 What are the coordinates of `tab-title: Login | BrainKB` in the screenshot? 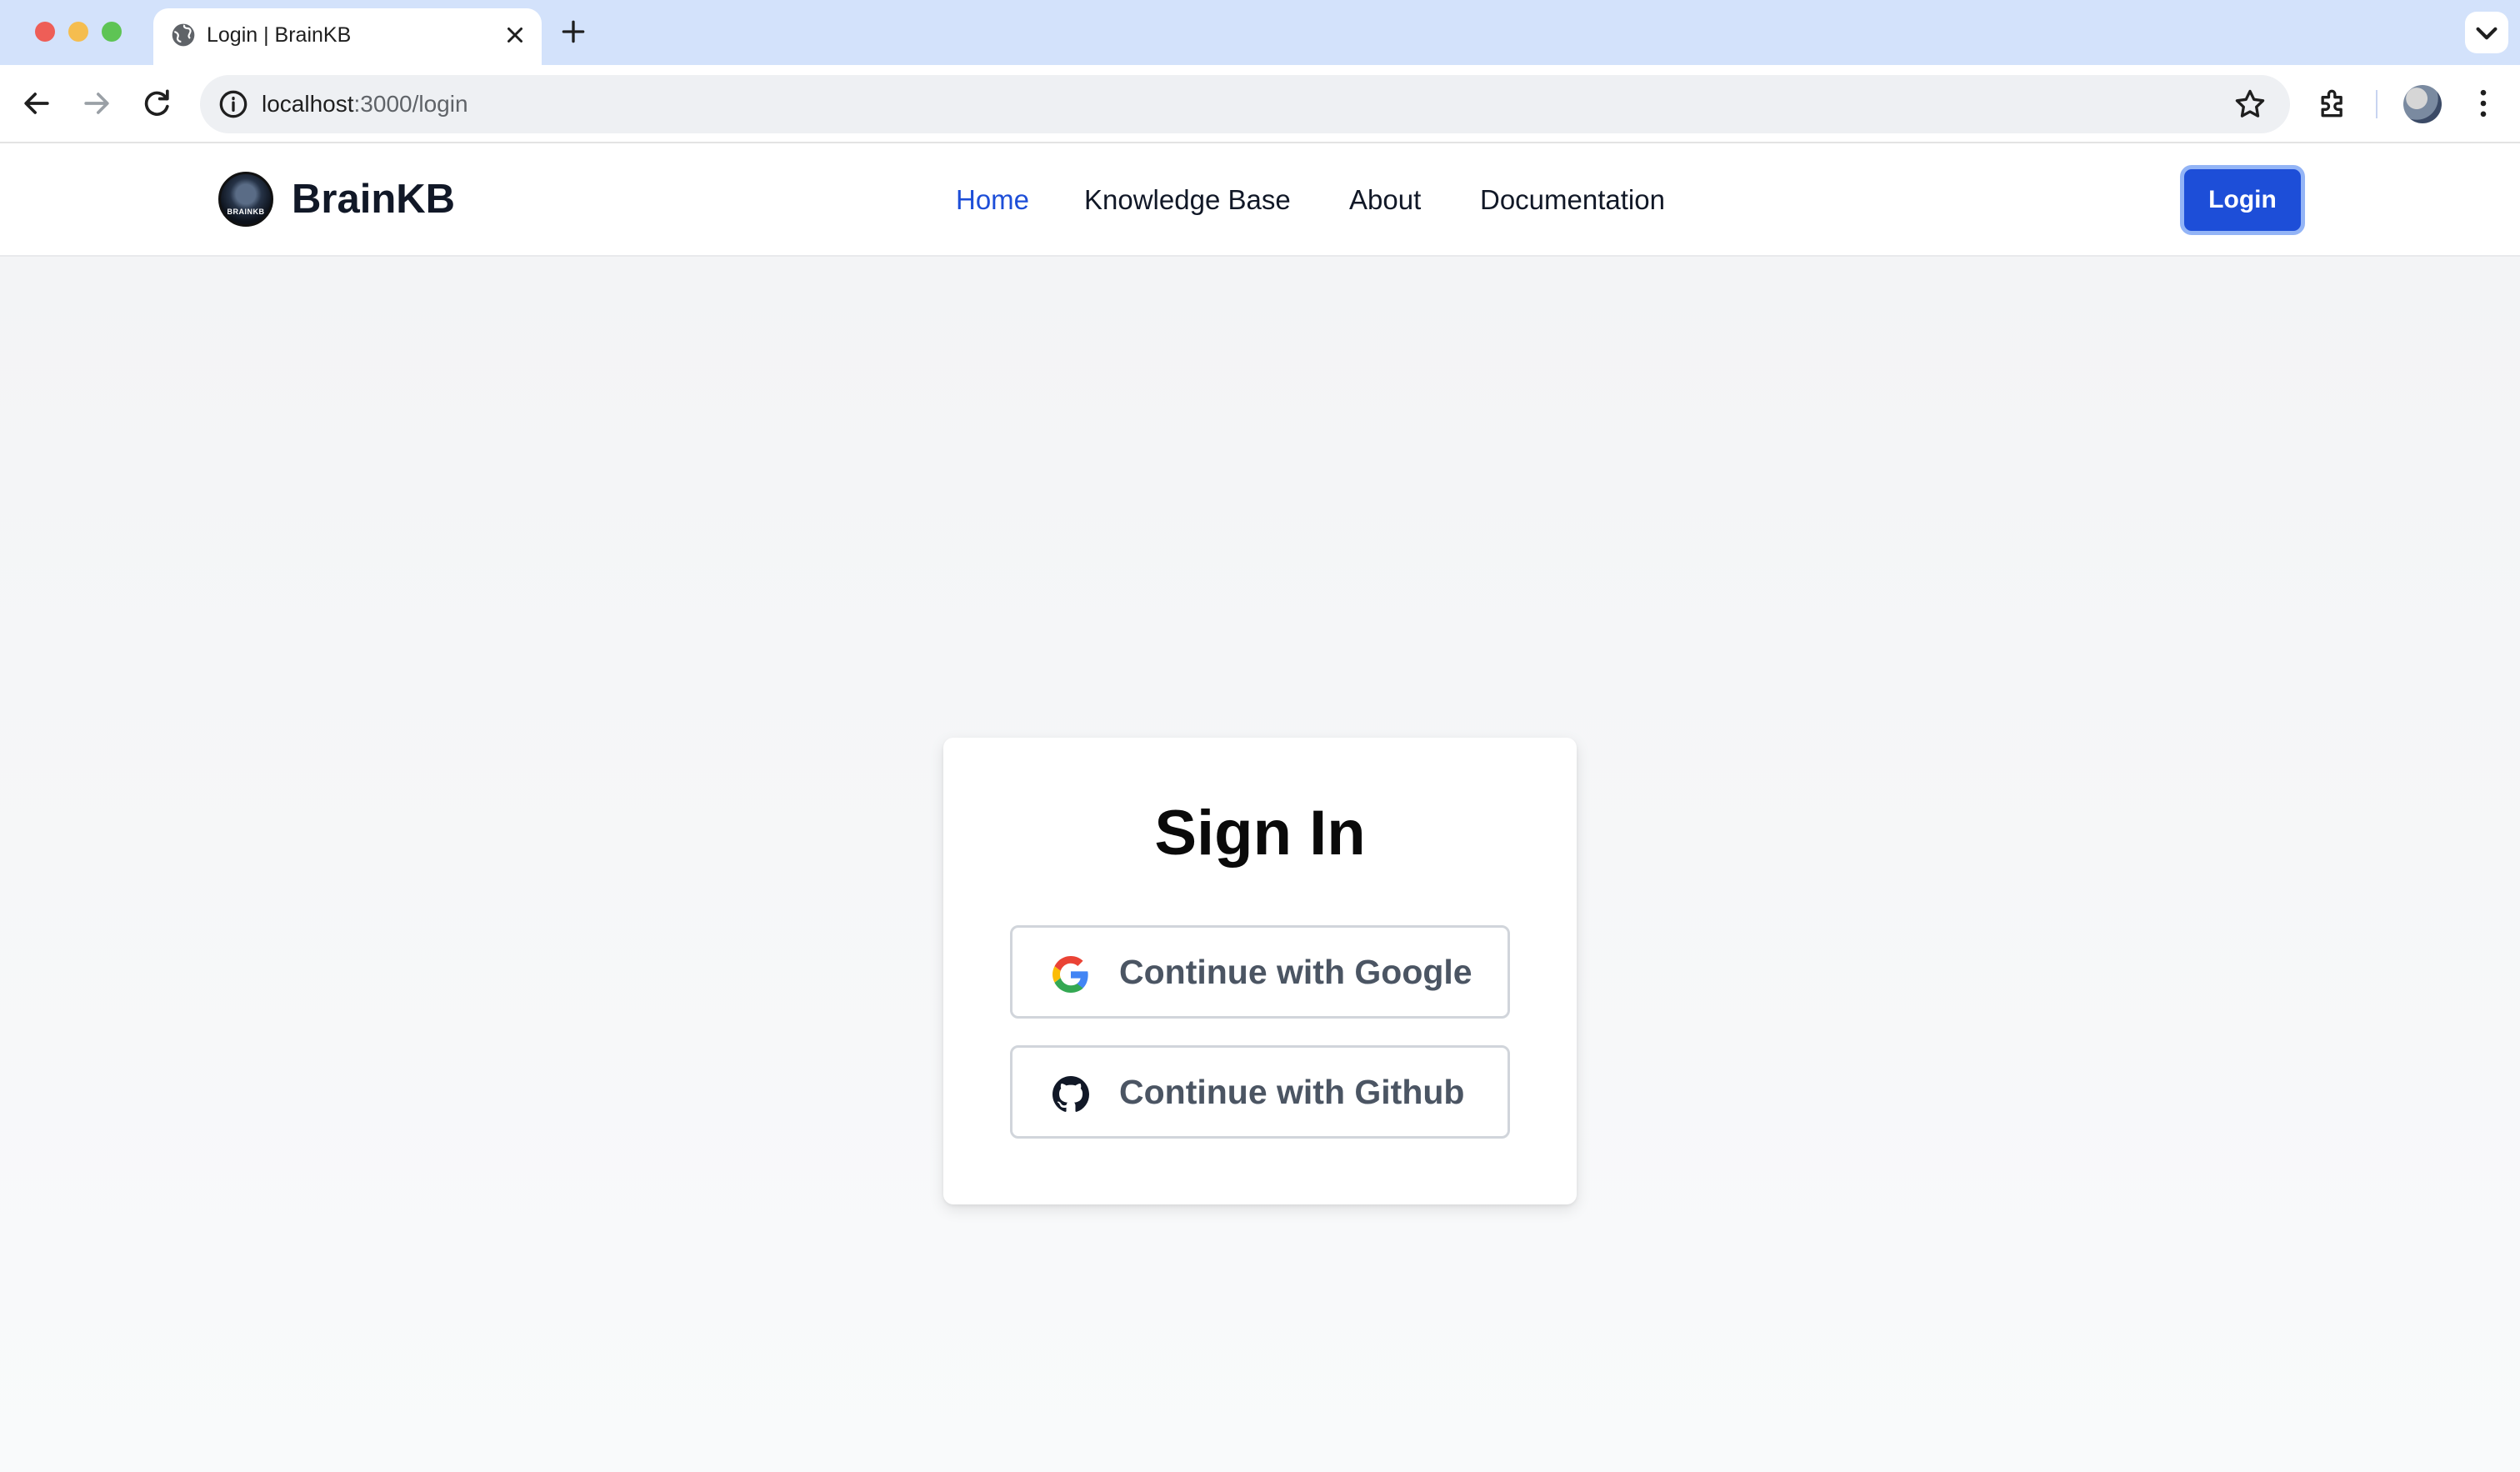 It's located at (279, 35).